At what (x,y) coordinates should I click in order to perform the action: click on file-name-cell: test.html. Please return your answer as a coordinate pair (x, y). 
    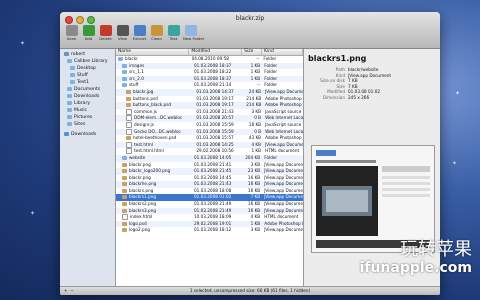
    Looking at the image, I should click on (156, 145).